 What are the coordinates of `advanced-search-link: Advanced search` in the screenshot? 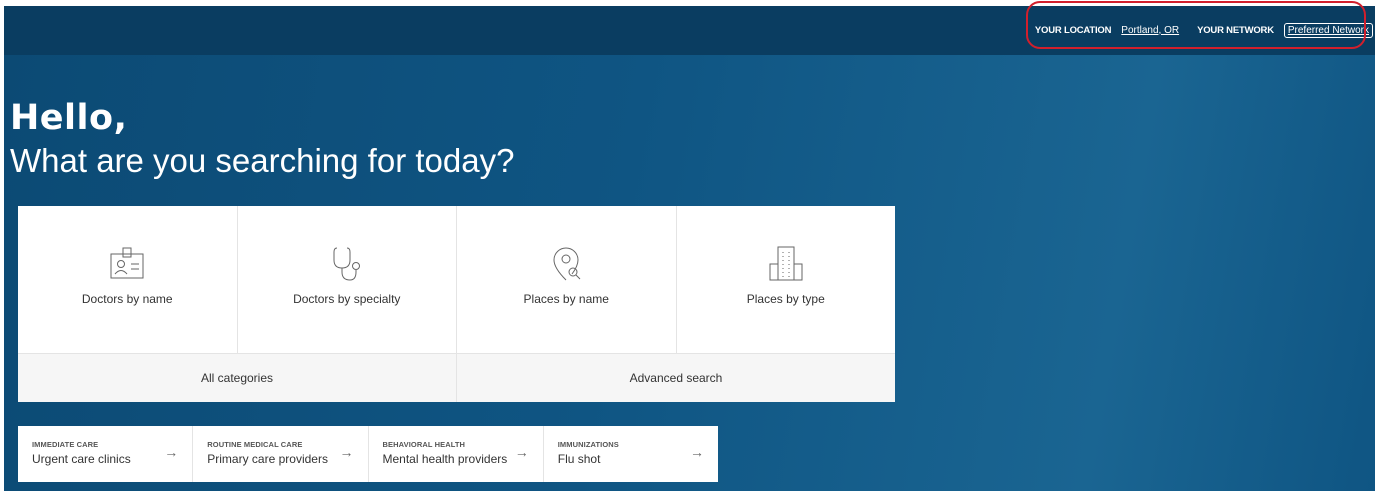 It's located at (676, 378).